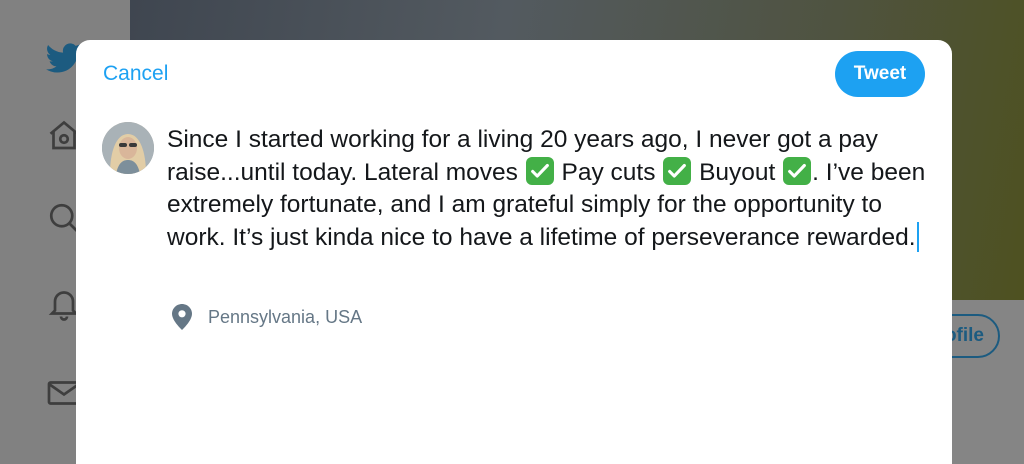 The width and height of the screenshot is (1024, 464). I want to click on text-cursor, so click(917, 236).